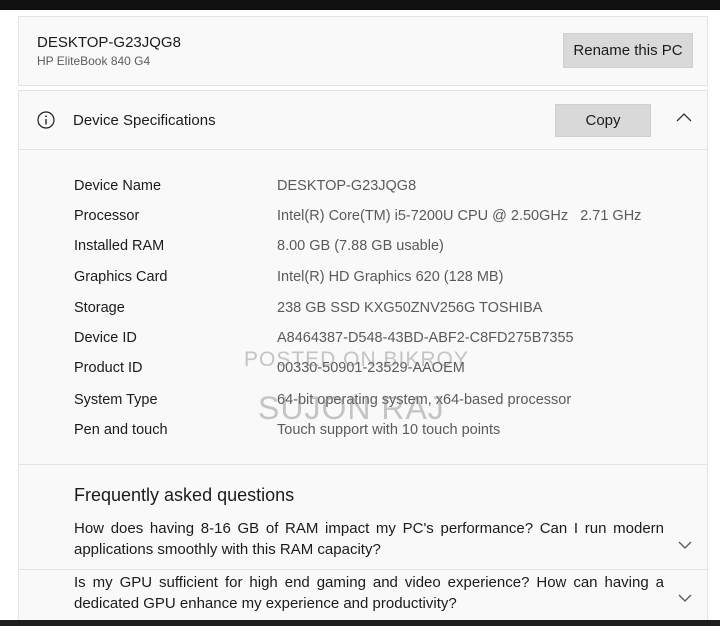  Describe the element at coordinates (184, 495) in the screenshot. I see `faq-title: Frequently asked questions` at that location.